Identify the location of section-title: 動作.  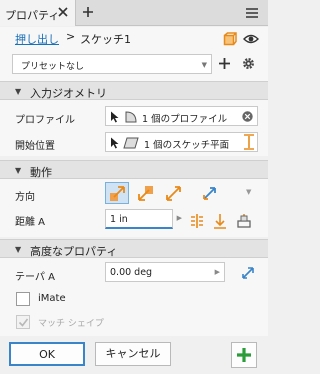
(41, 172).